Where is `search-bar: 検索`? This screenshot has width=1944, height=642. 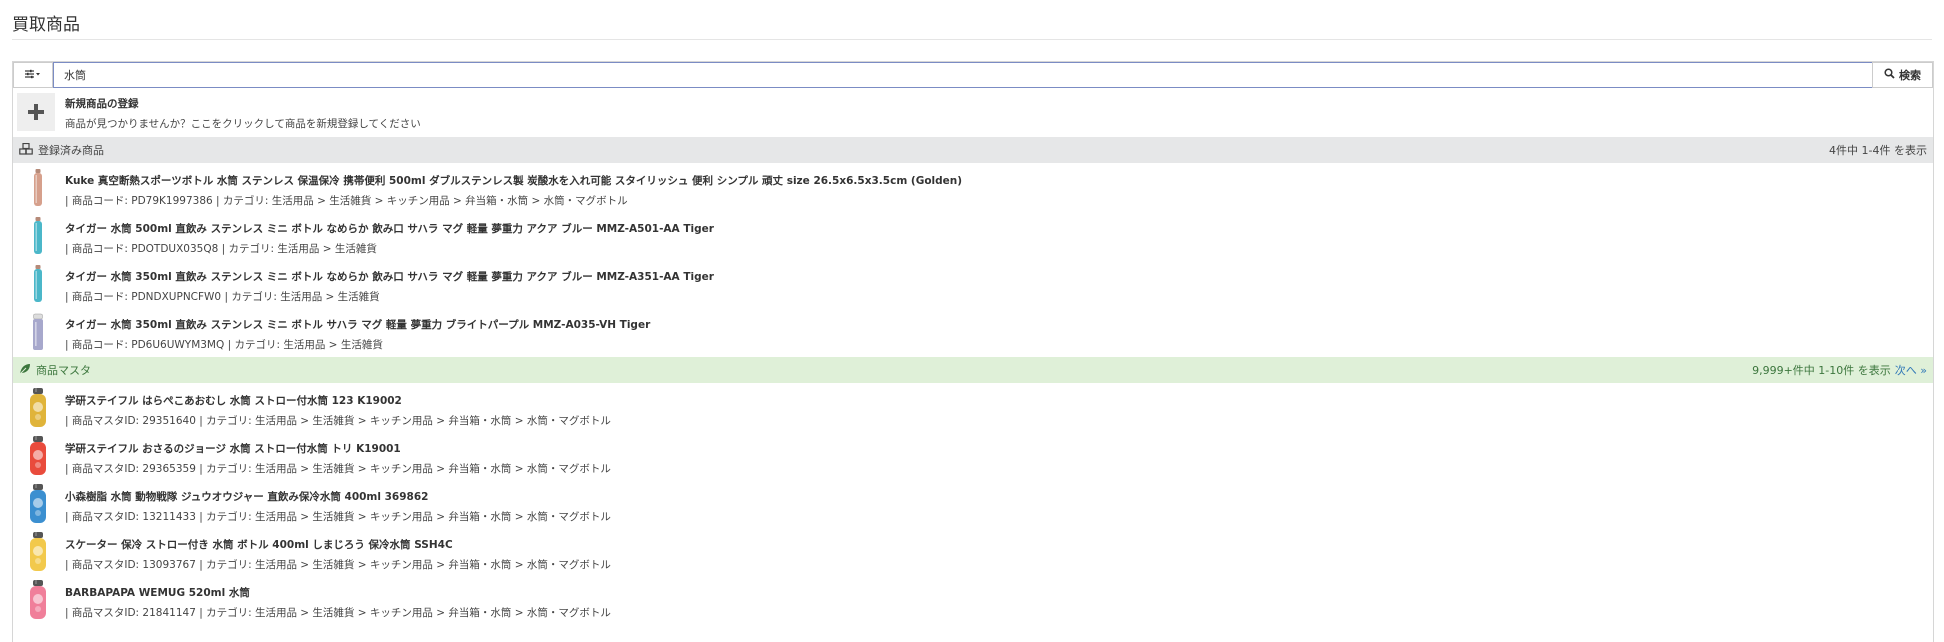
search-bar: 検索 is located at coordinates (973, 75).